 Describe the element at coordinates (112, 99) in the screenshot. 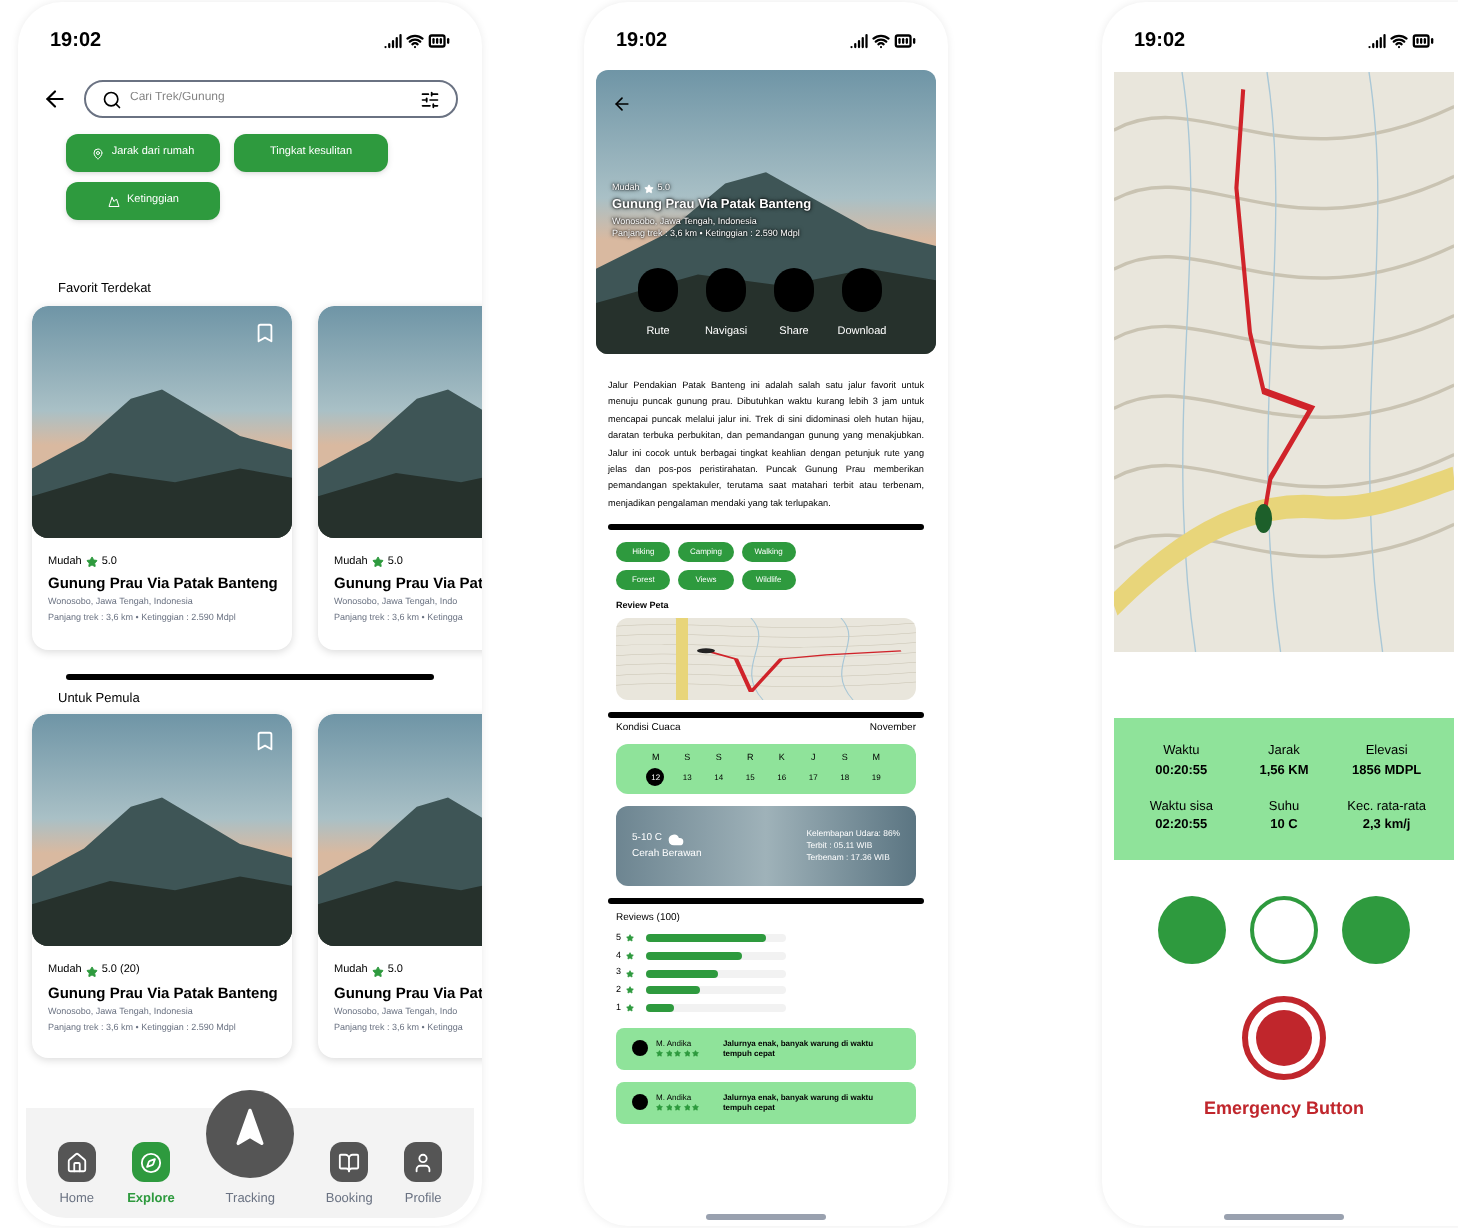

I see `search-icon` at that location.